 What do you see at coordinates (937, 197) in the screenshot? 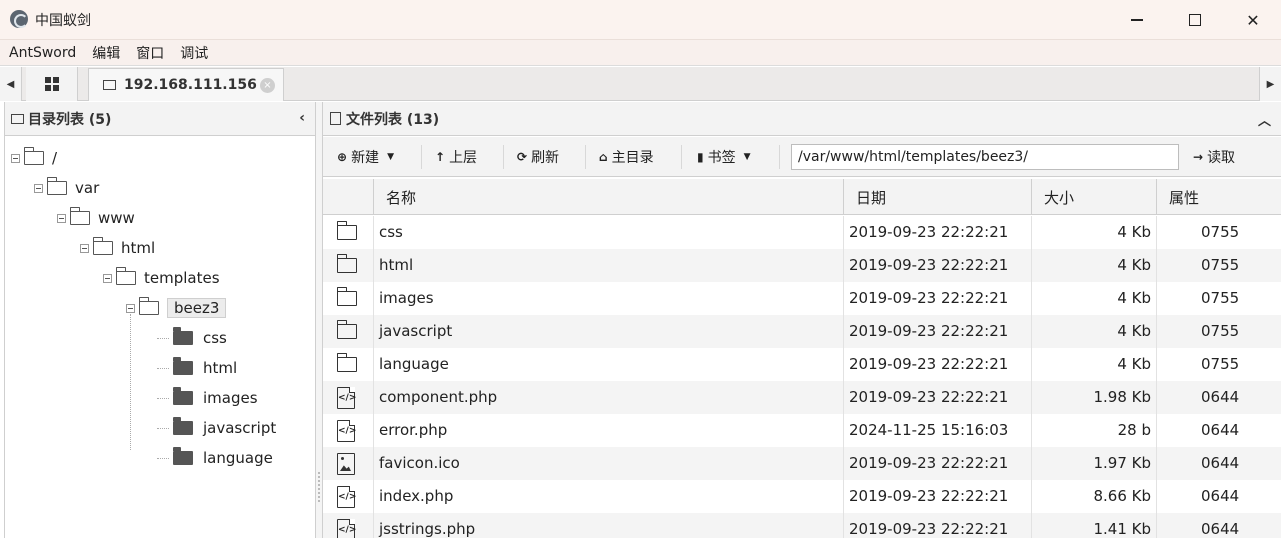
I see `column-date: 日期` at bounding box center [937, 197].